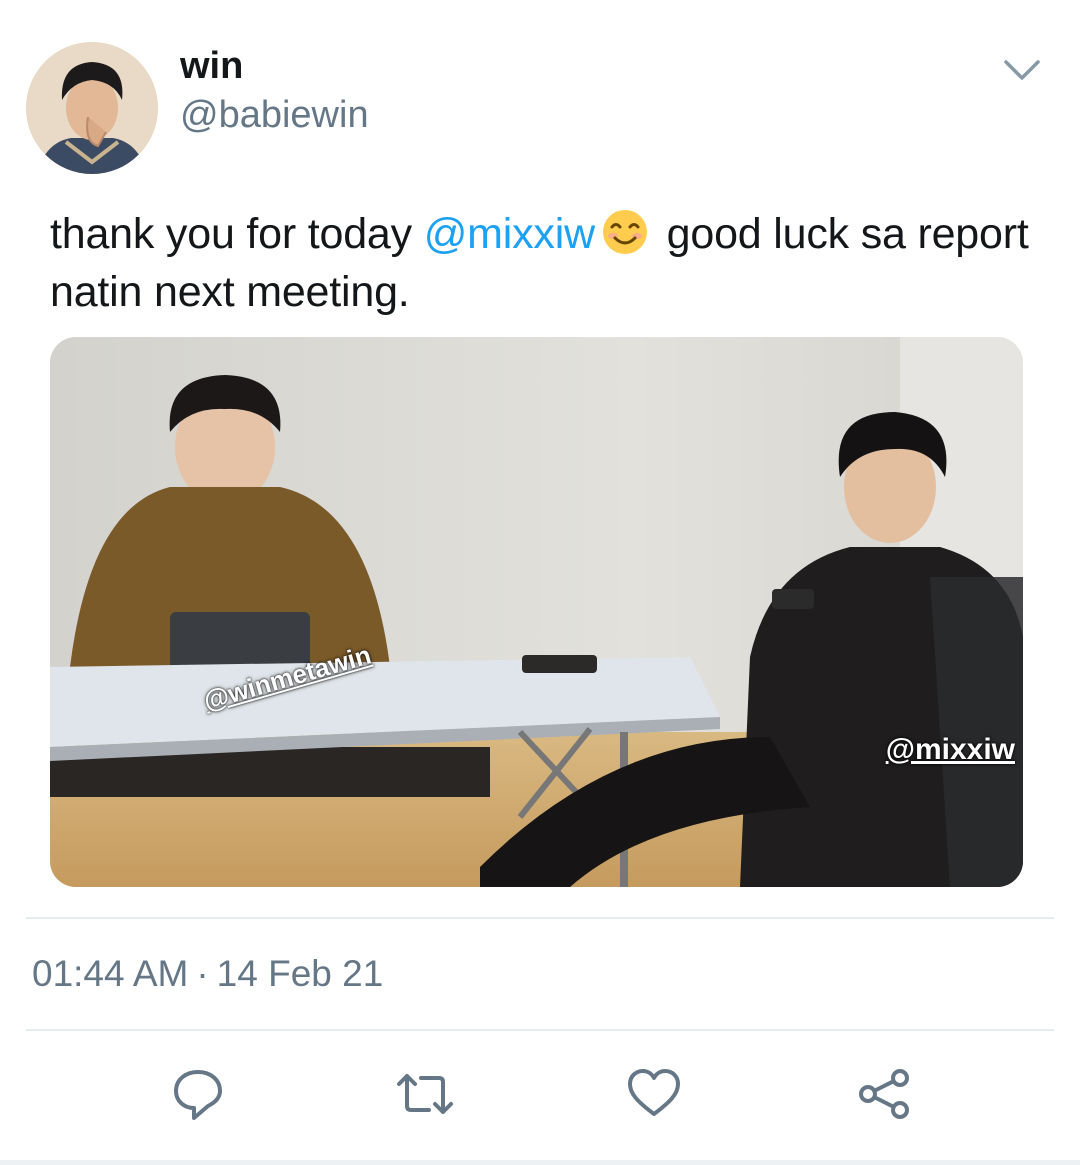  I want to click on smiling-face-icon, so click(625, 232).